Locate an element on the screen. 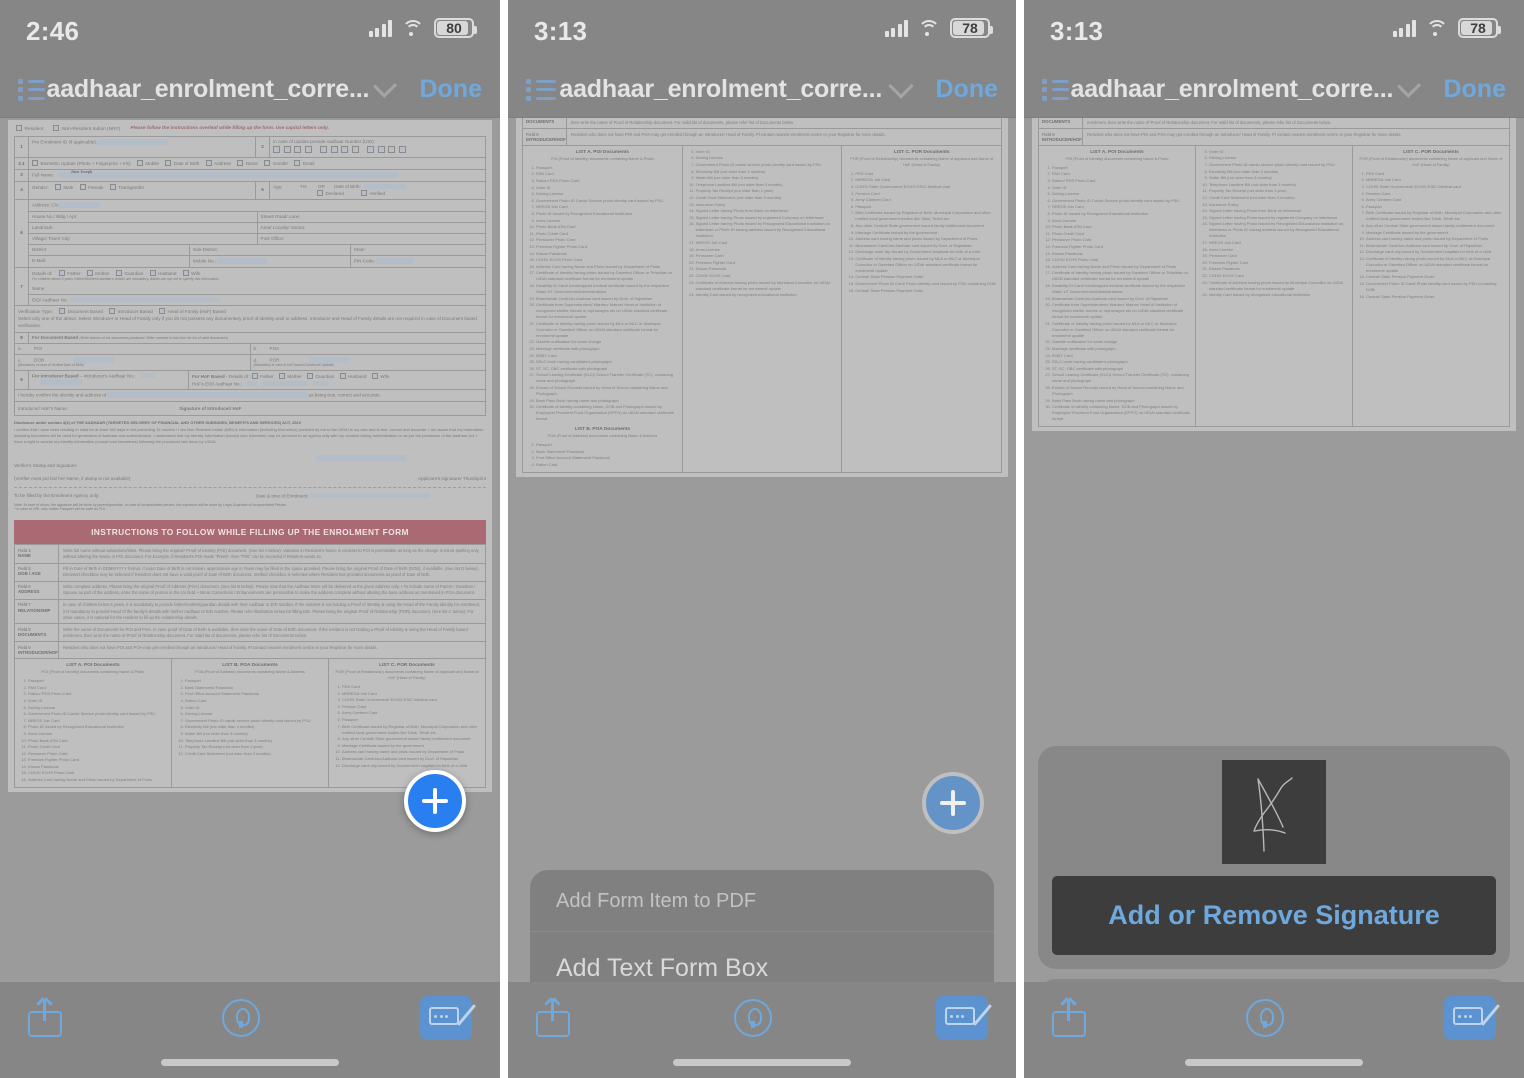 This screenshot has width=1524, height=1078. dob-declared: Declared is located at coordinates (330, 192).